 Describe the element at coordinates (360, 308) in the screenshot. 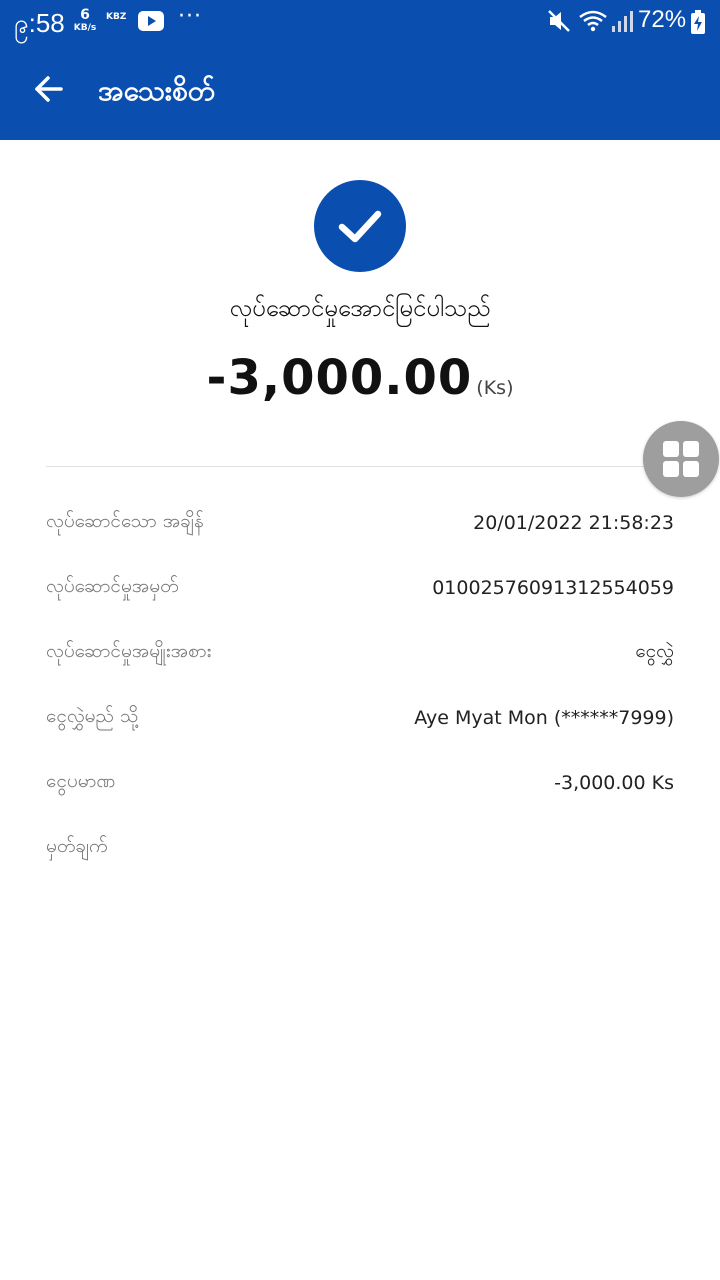

I see `transaction-status: လုပ်ဆောင်မှုအောင်မြင်ပါသည်` at that location.